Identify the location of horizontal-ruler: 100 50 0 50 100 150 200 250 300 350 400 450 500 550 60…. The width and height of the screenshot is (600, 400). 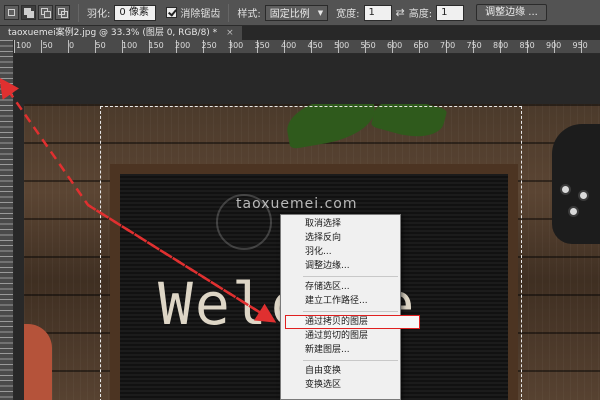
(307, 47).